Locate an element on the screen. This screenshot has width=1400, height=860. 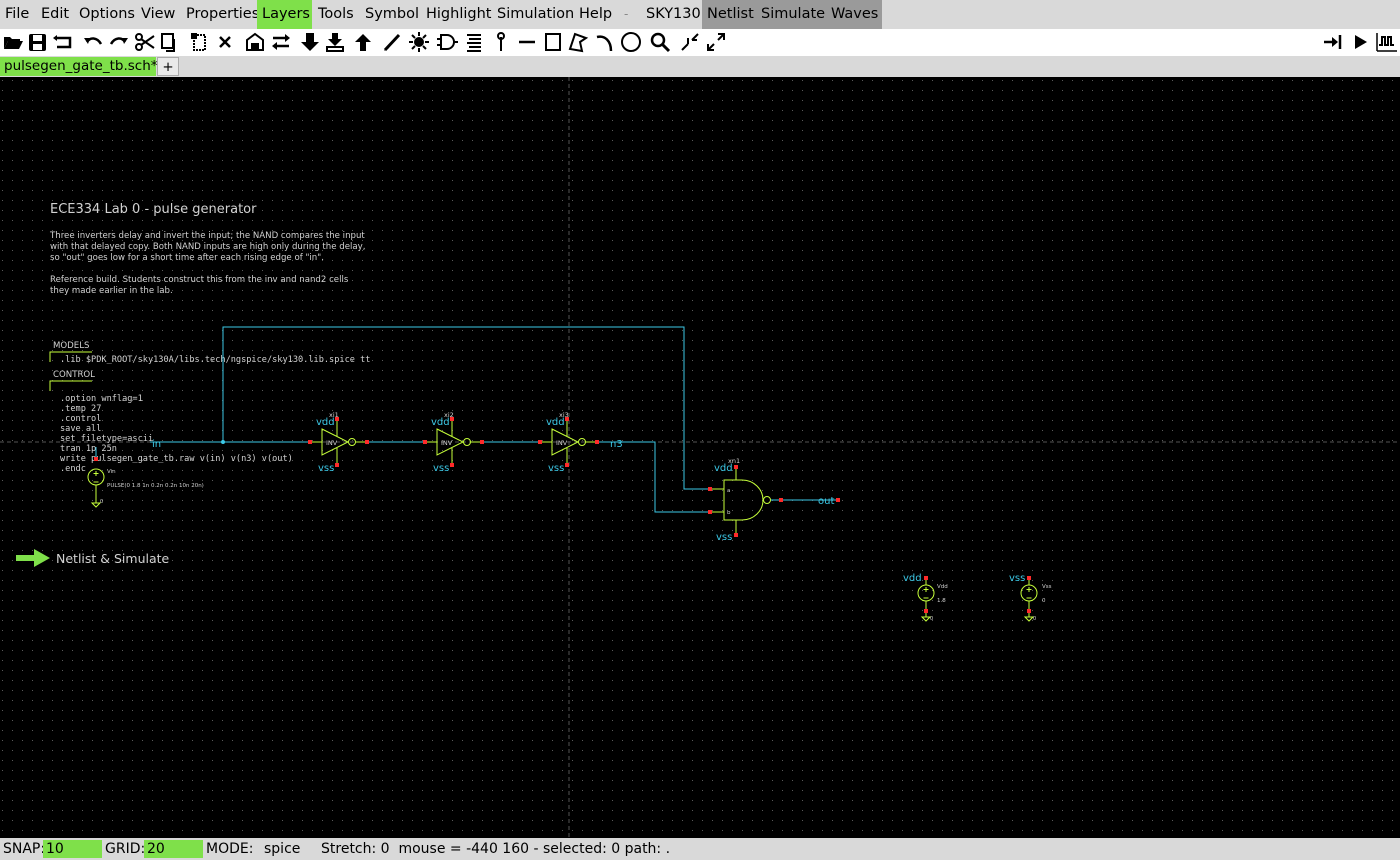
grid-label: GRID: is located at coordinates (125, 849).